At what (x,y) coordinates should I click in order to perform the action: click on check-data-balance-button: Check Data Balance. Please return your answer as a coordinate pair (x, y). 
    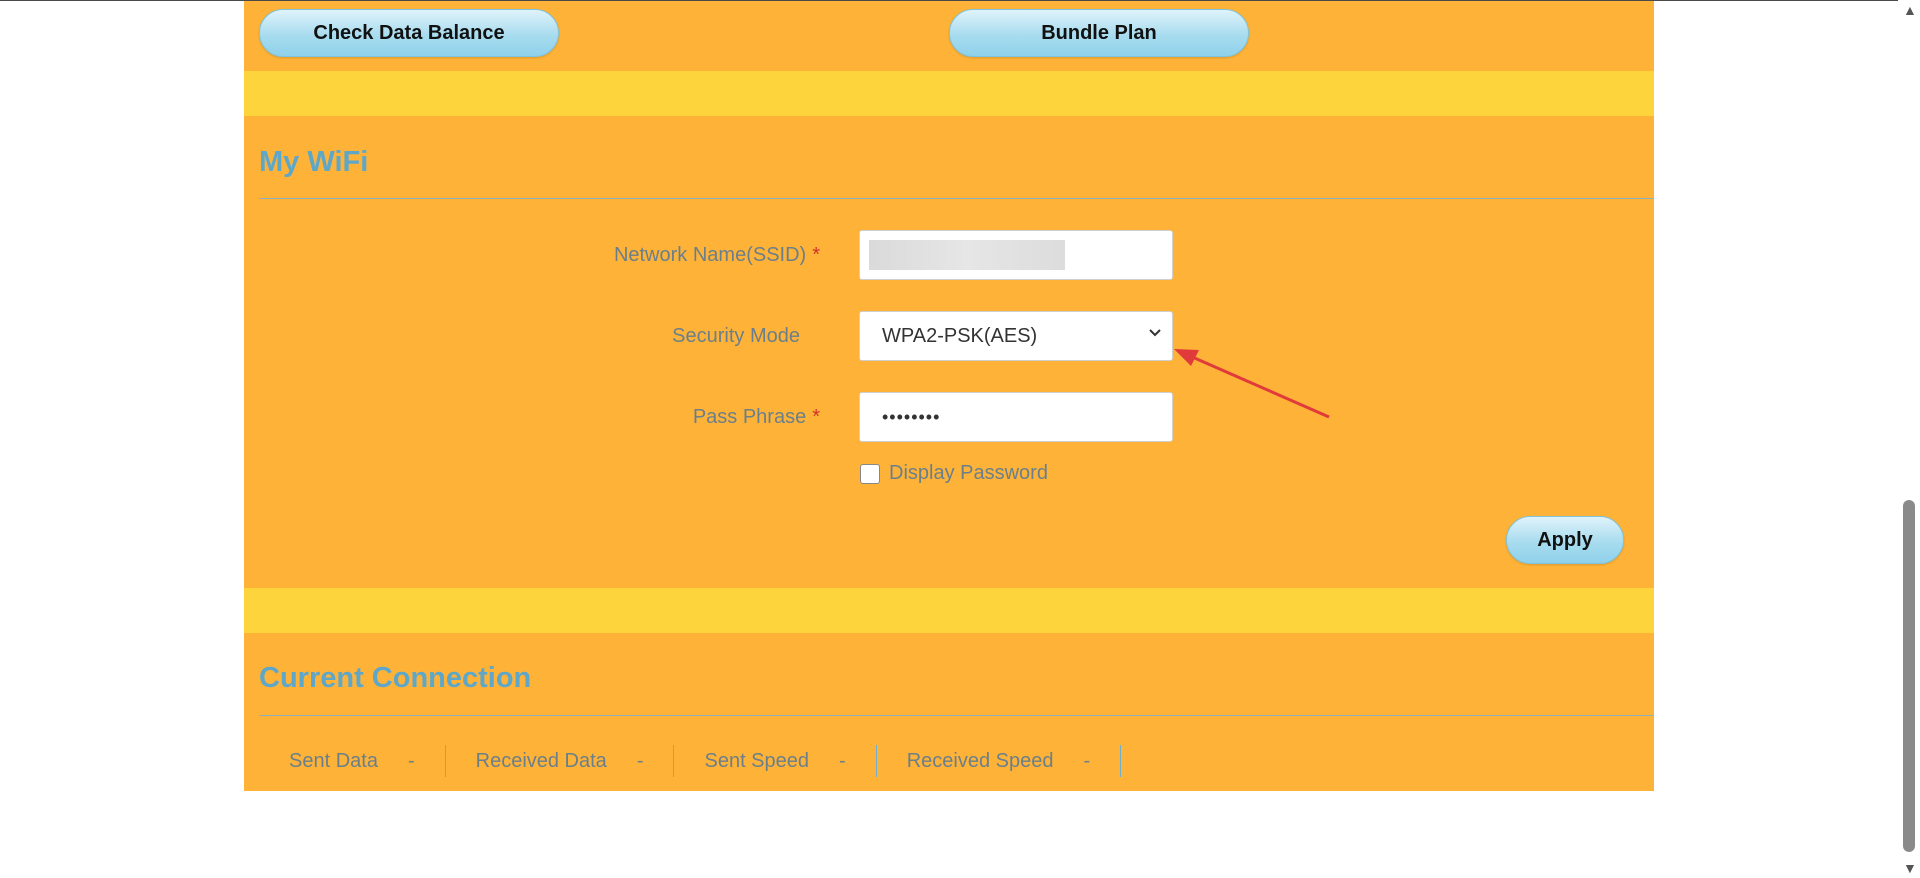
    Looking at the image, I should click on (409, 33).